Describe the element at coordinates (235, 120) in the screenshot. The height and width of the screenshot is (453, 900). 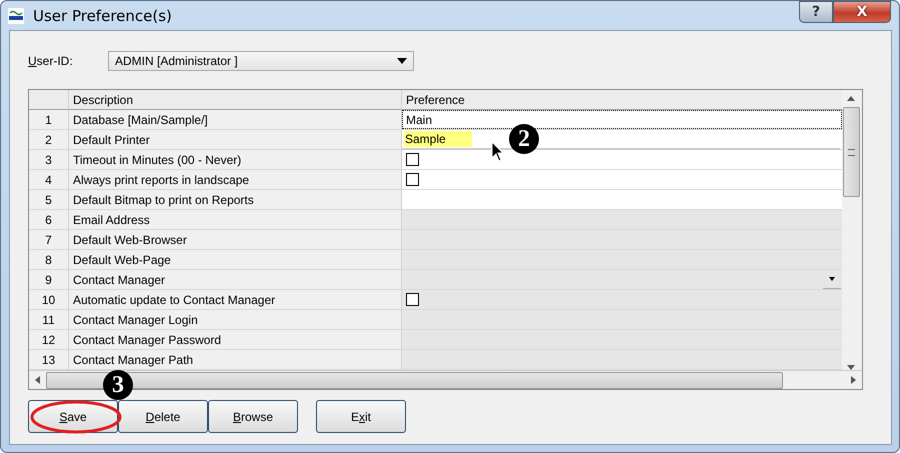
I see `table-cell: Database [Main/Sample/]` at that location.